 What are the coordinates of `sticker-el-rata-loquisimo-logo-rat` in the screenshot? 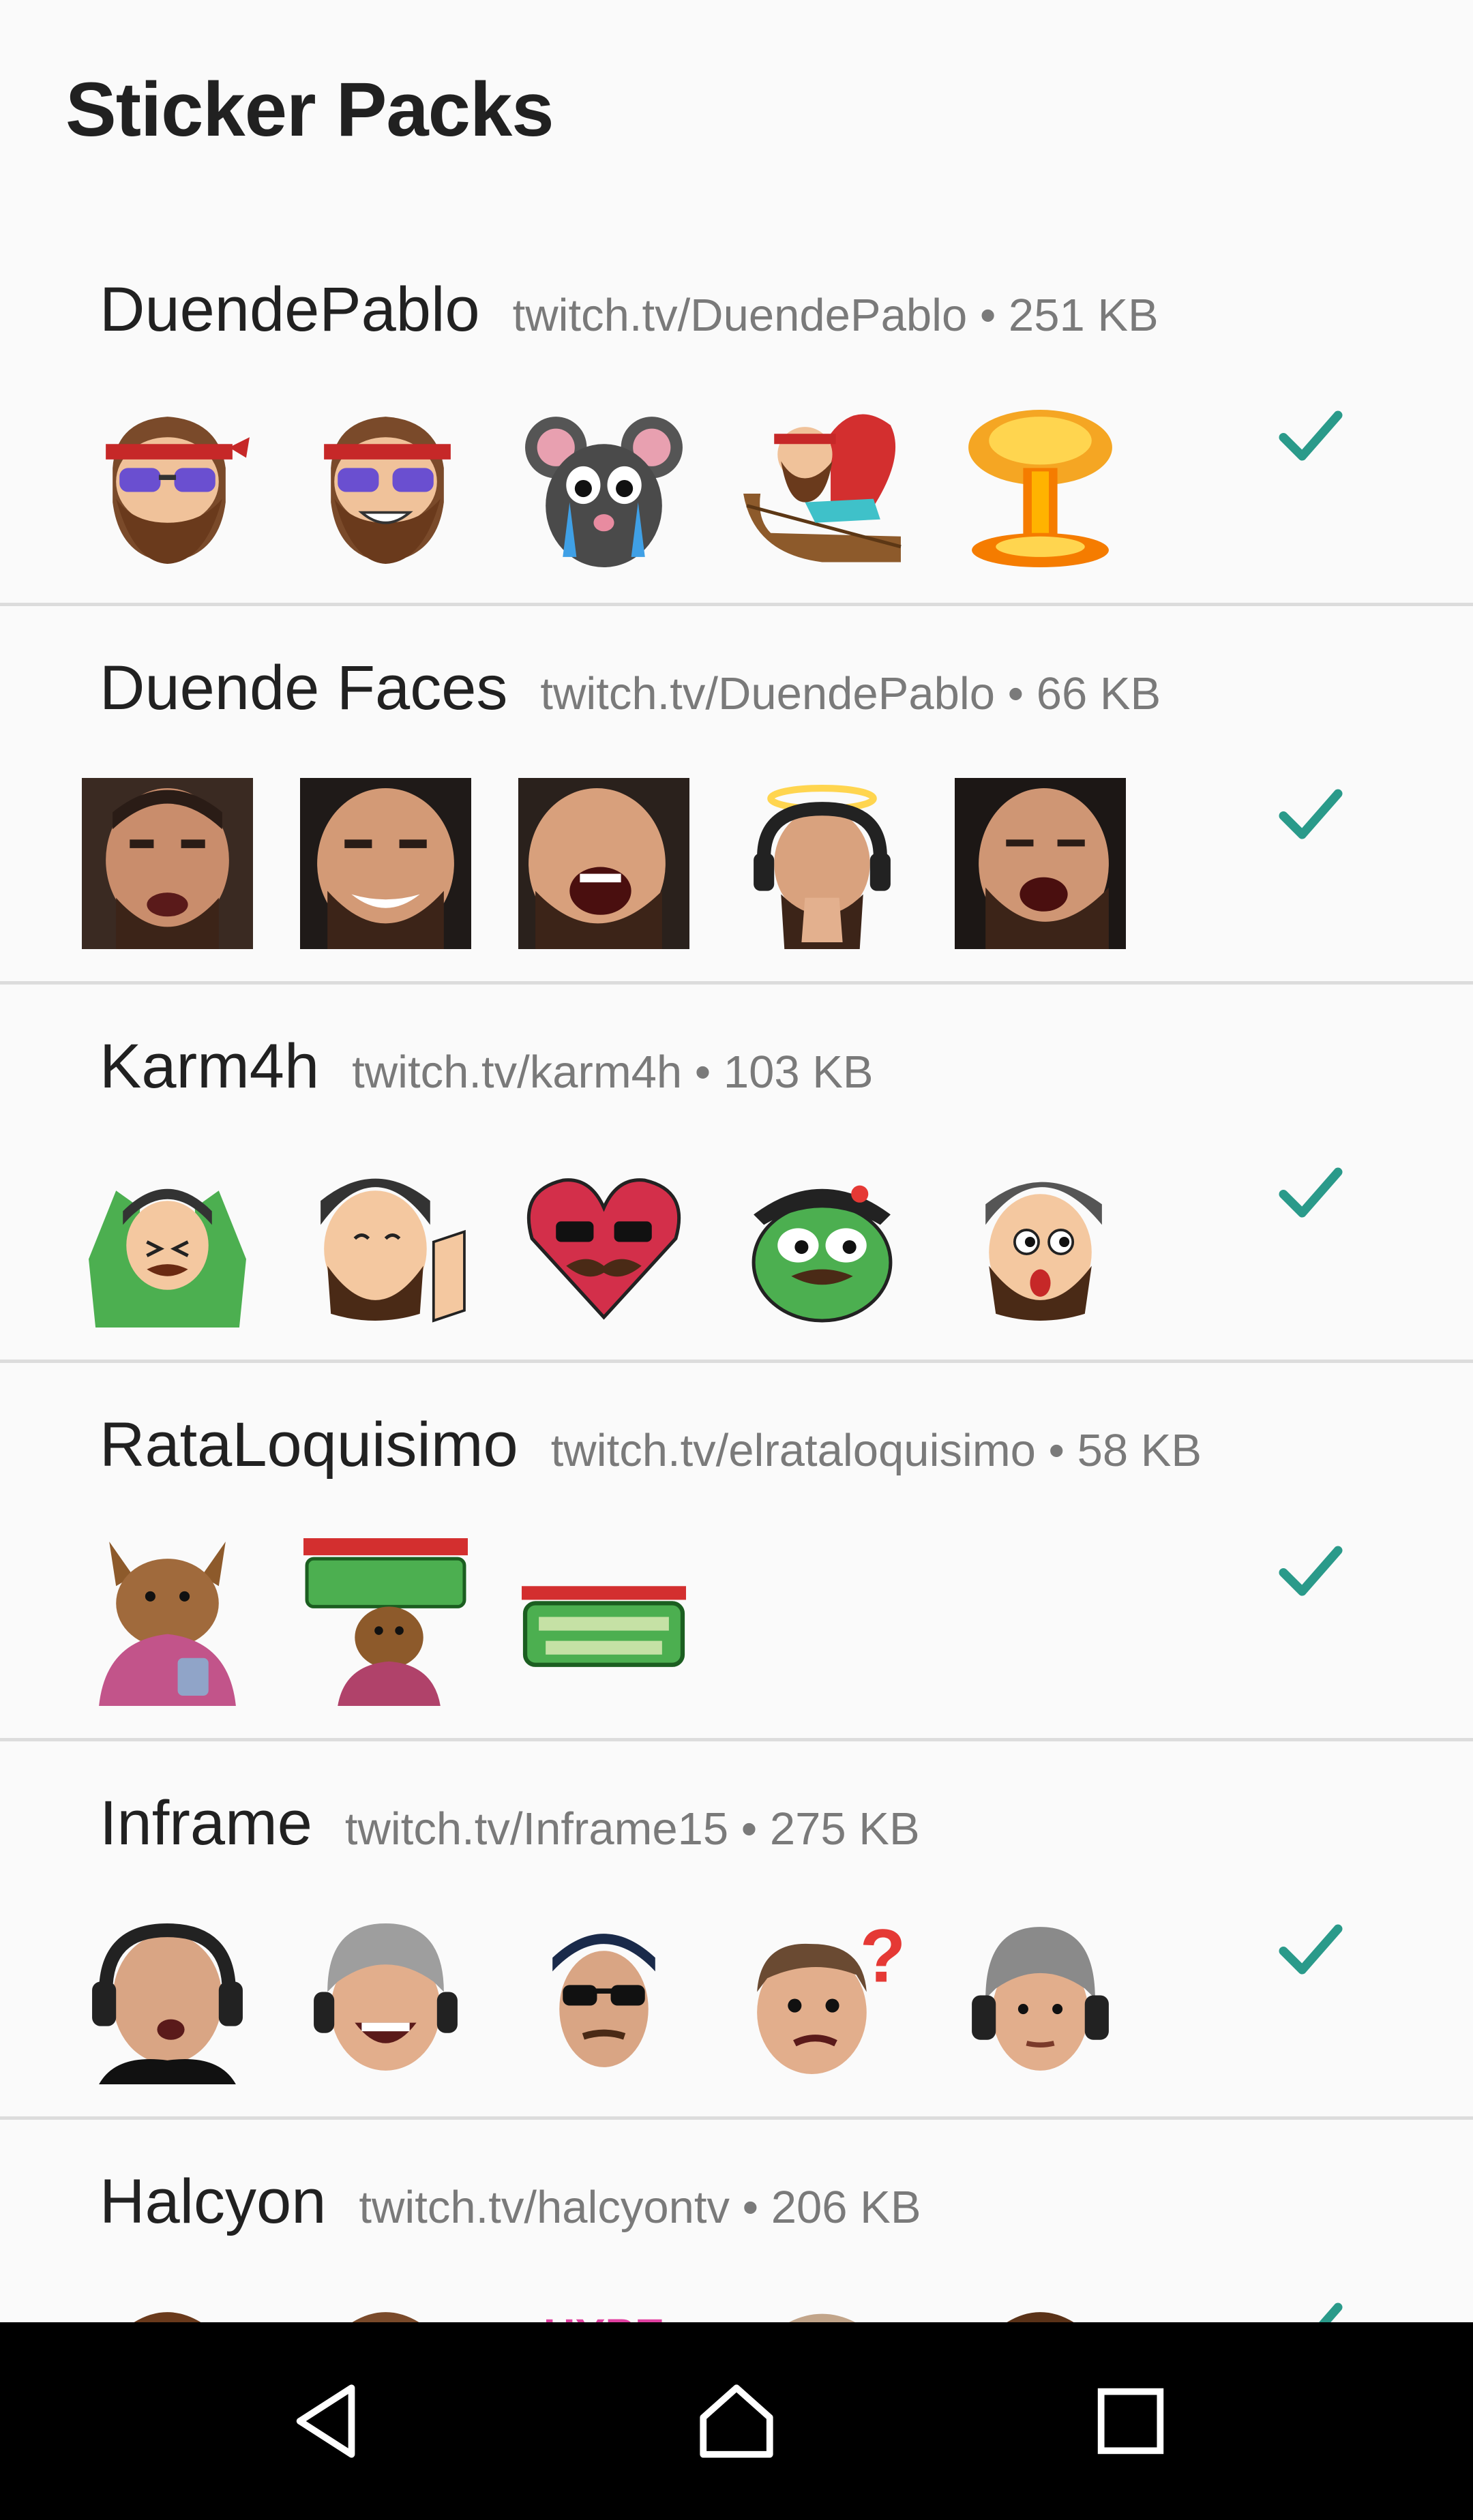 It's located at (385, 1620).